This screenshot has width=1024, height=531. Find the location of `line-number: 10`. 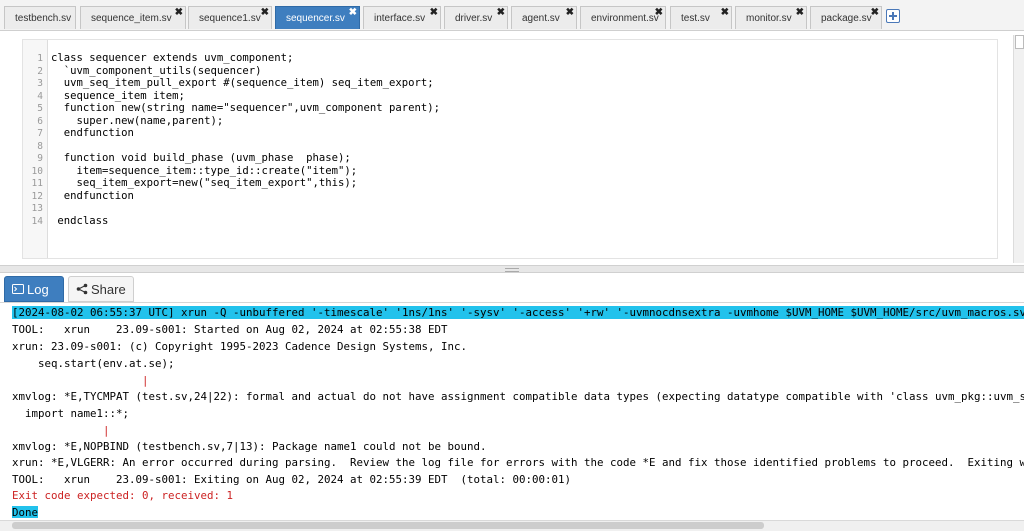

line-number: 10 is located at coordinates (37, 171).